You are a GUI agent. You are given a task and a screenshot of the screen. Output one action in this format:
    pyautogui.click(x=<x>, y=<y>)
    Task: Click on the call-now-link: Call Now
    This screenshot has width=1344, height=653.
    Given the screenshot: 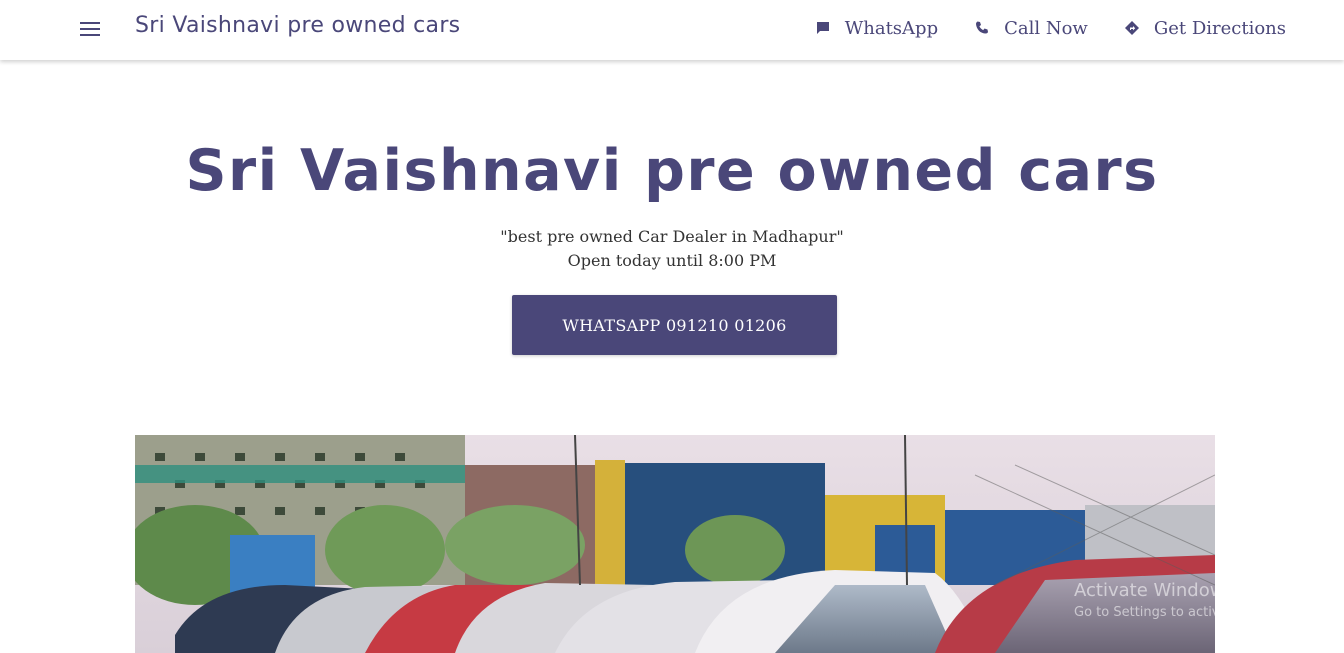 What is the action you would take?
    pyautogui.click(x=1013, y=28)
    